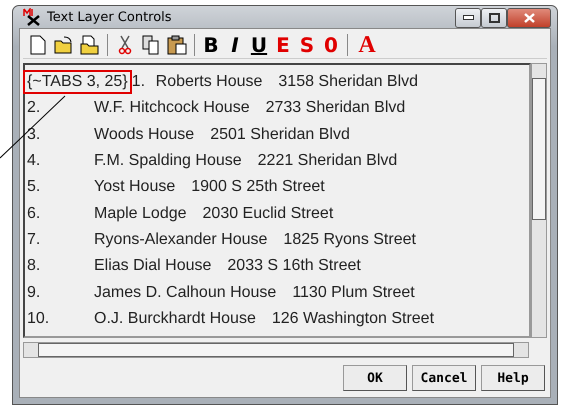 This screenshot has width=564, height=410. Describe the element at coordinates (151, 45) in the screenshot. I see `copy-icon` at that location.